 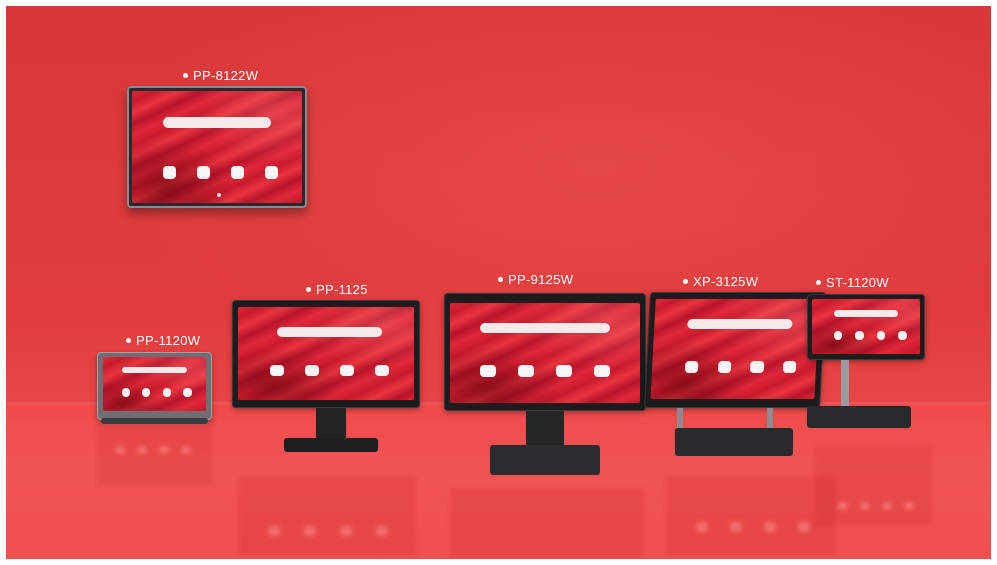 I want to click on model-label-pp-1125: PP-1125, so click(x=337, y=289).